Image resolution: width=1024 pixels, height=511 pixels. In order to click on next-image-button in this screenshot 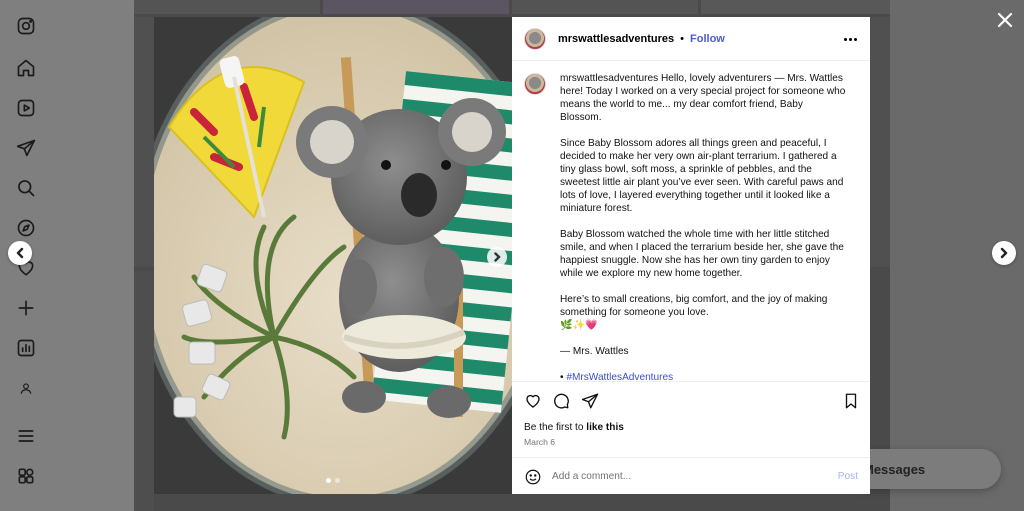, I will do `click(497, 257)`.